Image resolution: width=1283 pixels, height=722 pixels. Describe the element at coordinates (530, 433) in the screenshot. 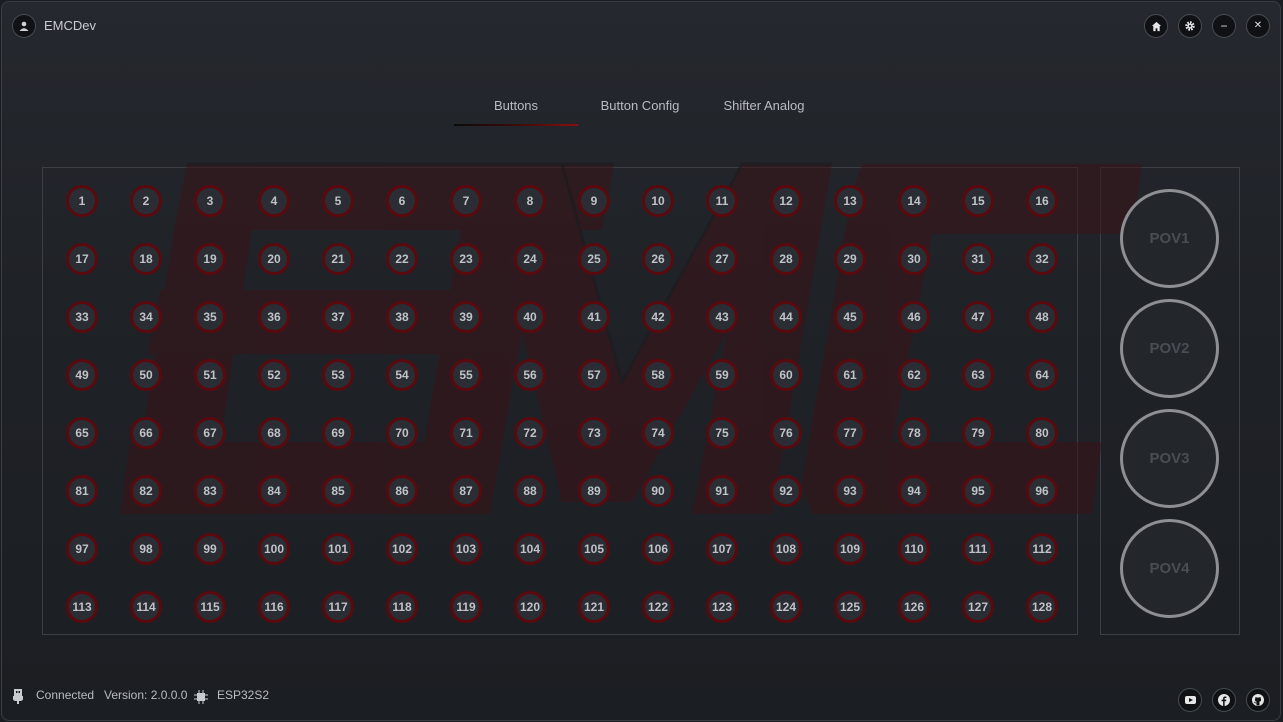

I see `joystick-button-72: 72` at that location.